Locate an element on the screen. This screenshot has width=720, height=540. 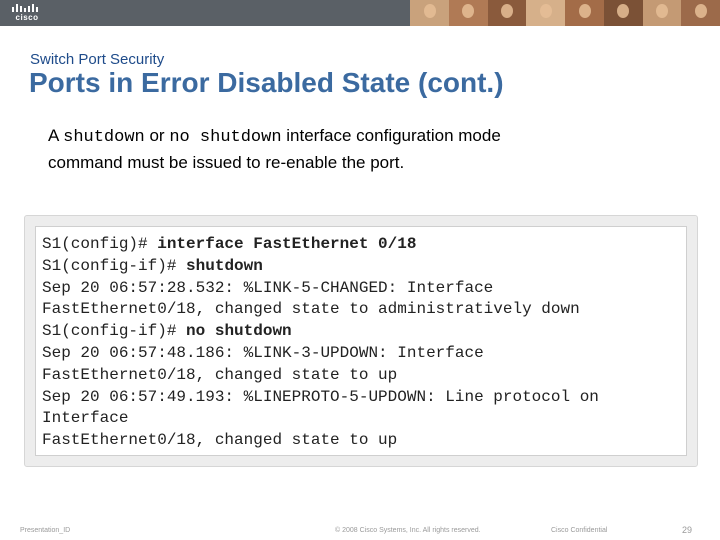
header-photo-strip is located at coordinates (565, 13).